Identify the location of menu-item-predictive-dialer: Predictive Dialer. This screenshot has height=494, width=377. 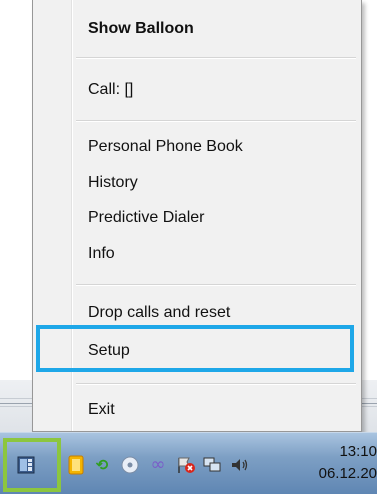
(146, 218).